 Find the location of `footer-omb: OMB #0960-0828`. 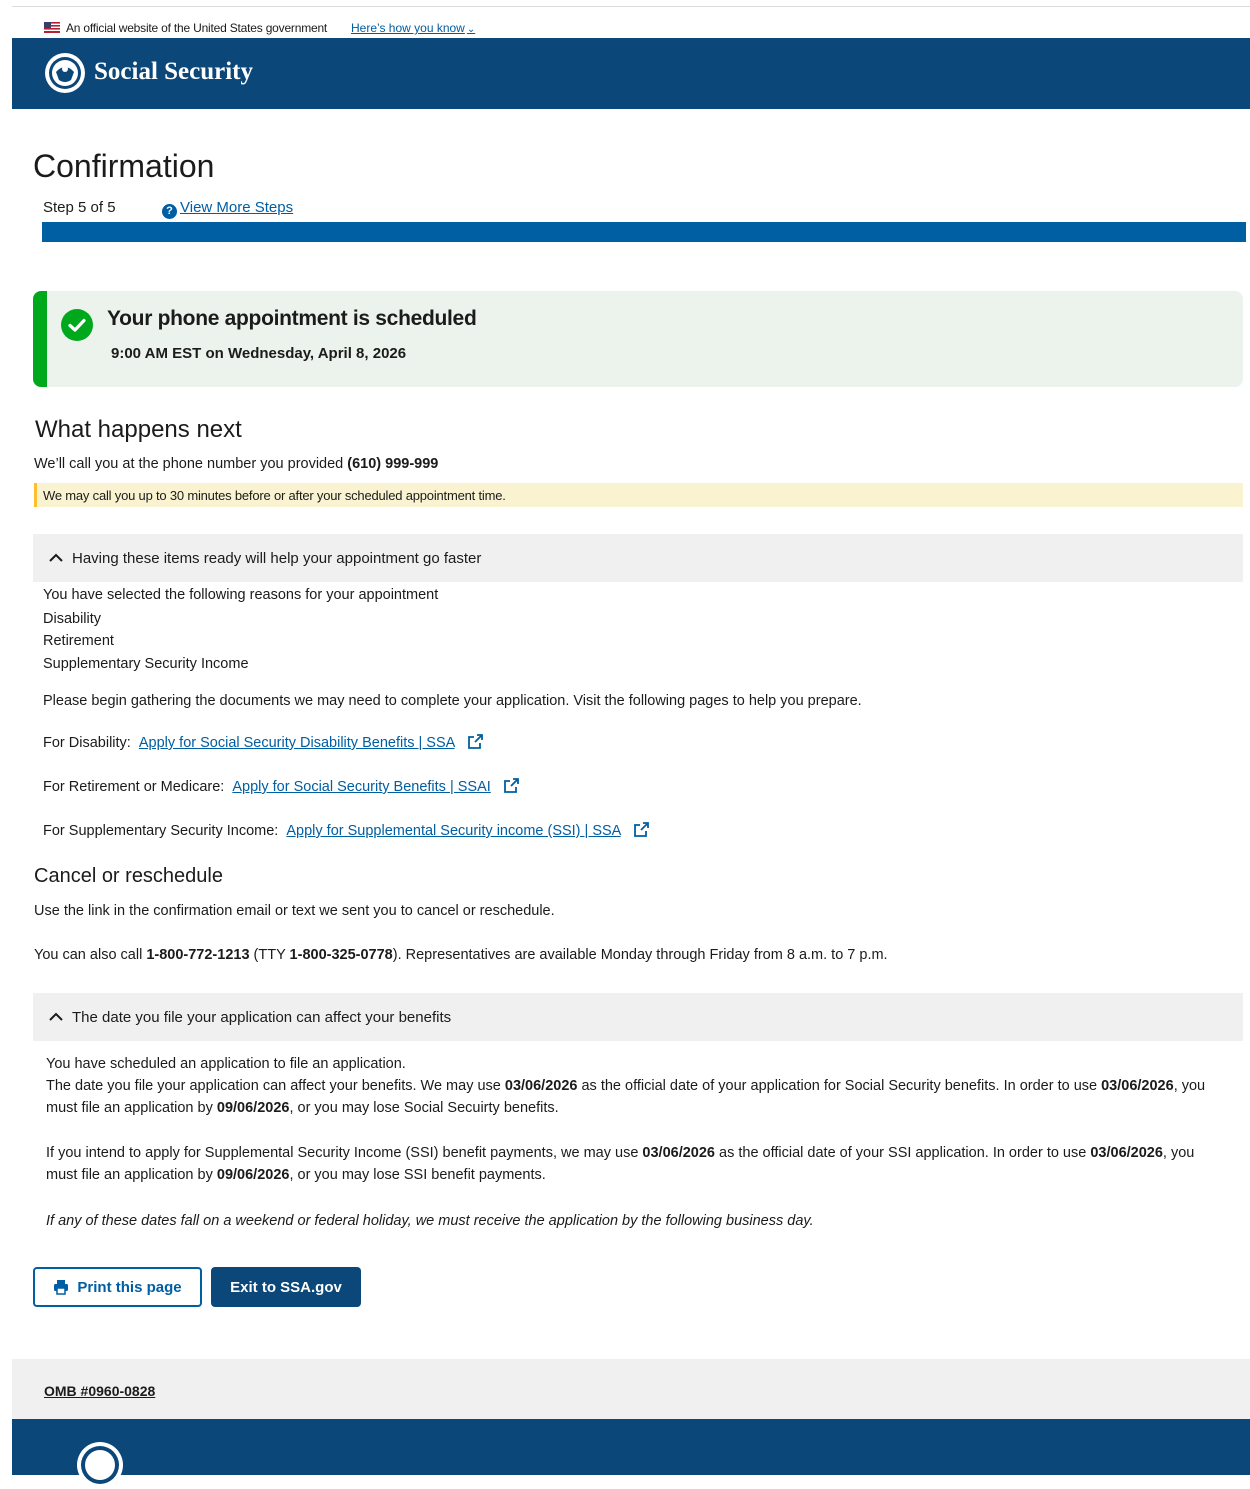

footer-omb: OMB #0960-0828 is located at coordinates (631, 1389).